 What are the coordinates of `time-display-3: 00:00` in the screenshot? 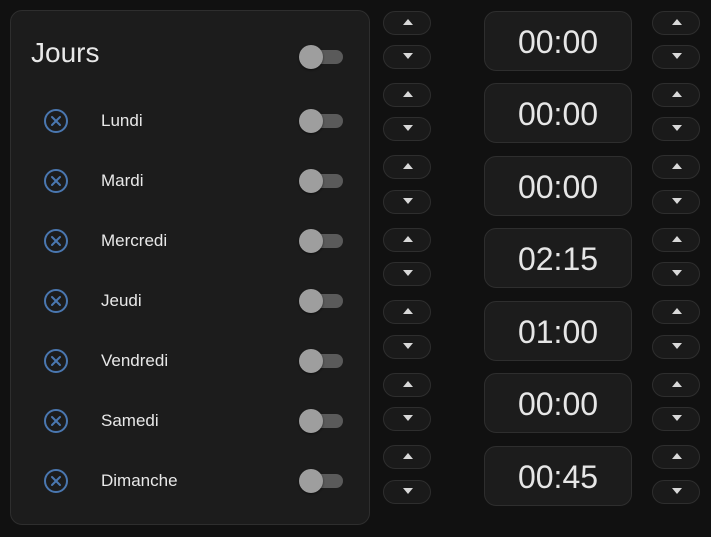 It's located at (558, 186).